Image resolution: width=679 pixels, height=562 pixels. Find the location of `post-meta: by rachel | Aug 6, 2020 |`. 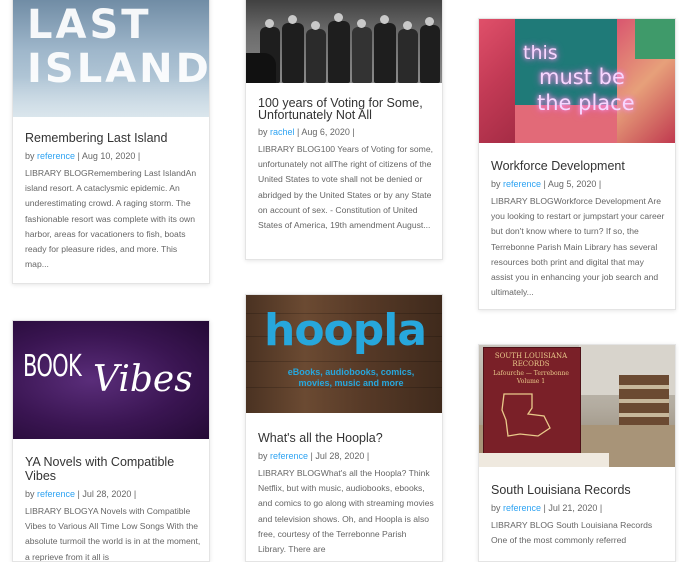

post-meta: by rachel | Aug 6, 2020 | is located at coordinates (346, 132).